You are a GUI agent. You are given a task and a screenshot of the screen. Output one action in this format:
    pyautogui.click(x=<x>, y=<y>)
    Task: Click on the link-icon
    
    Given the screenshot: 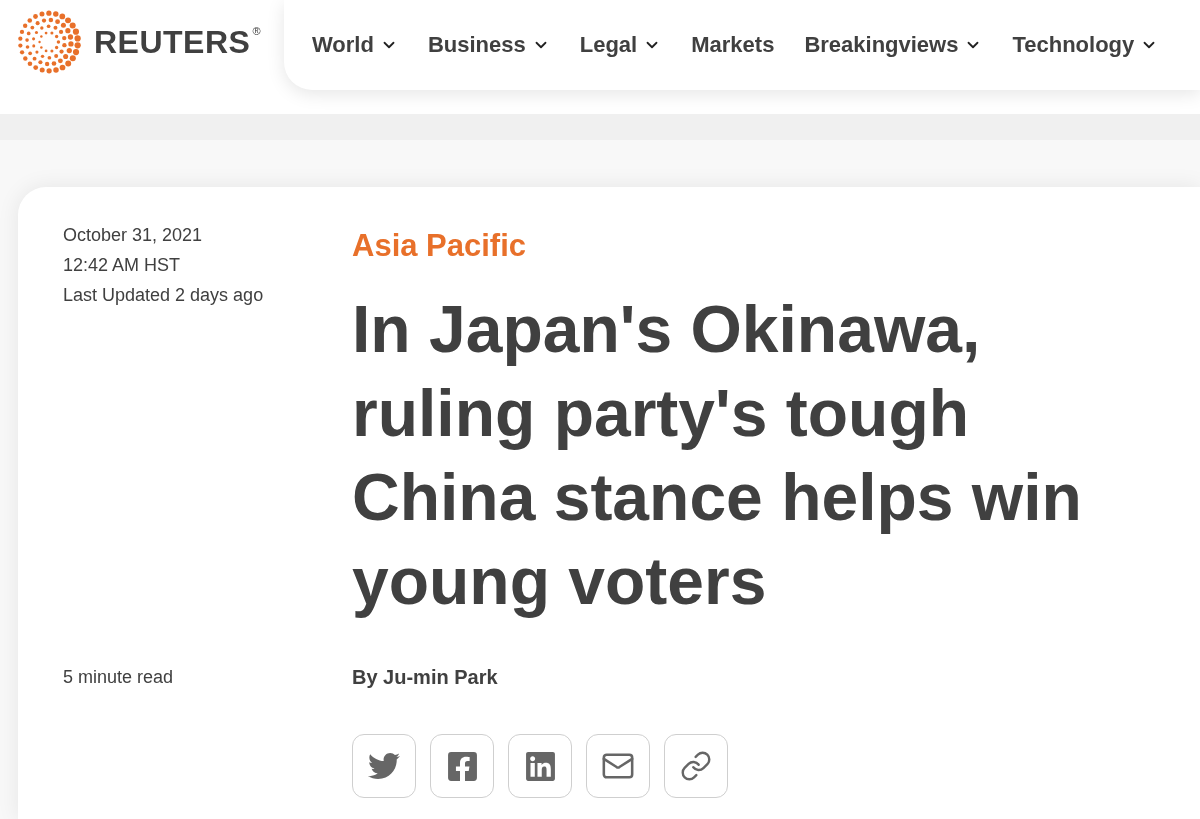 What is the action you would take?
    pyautogui.click(x=696, y=766)
    